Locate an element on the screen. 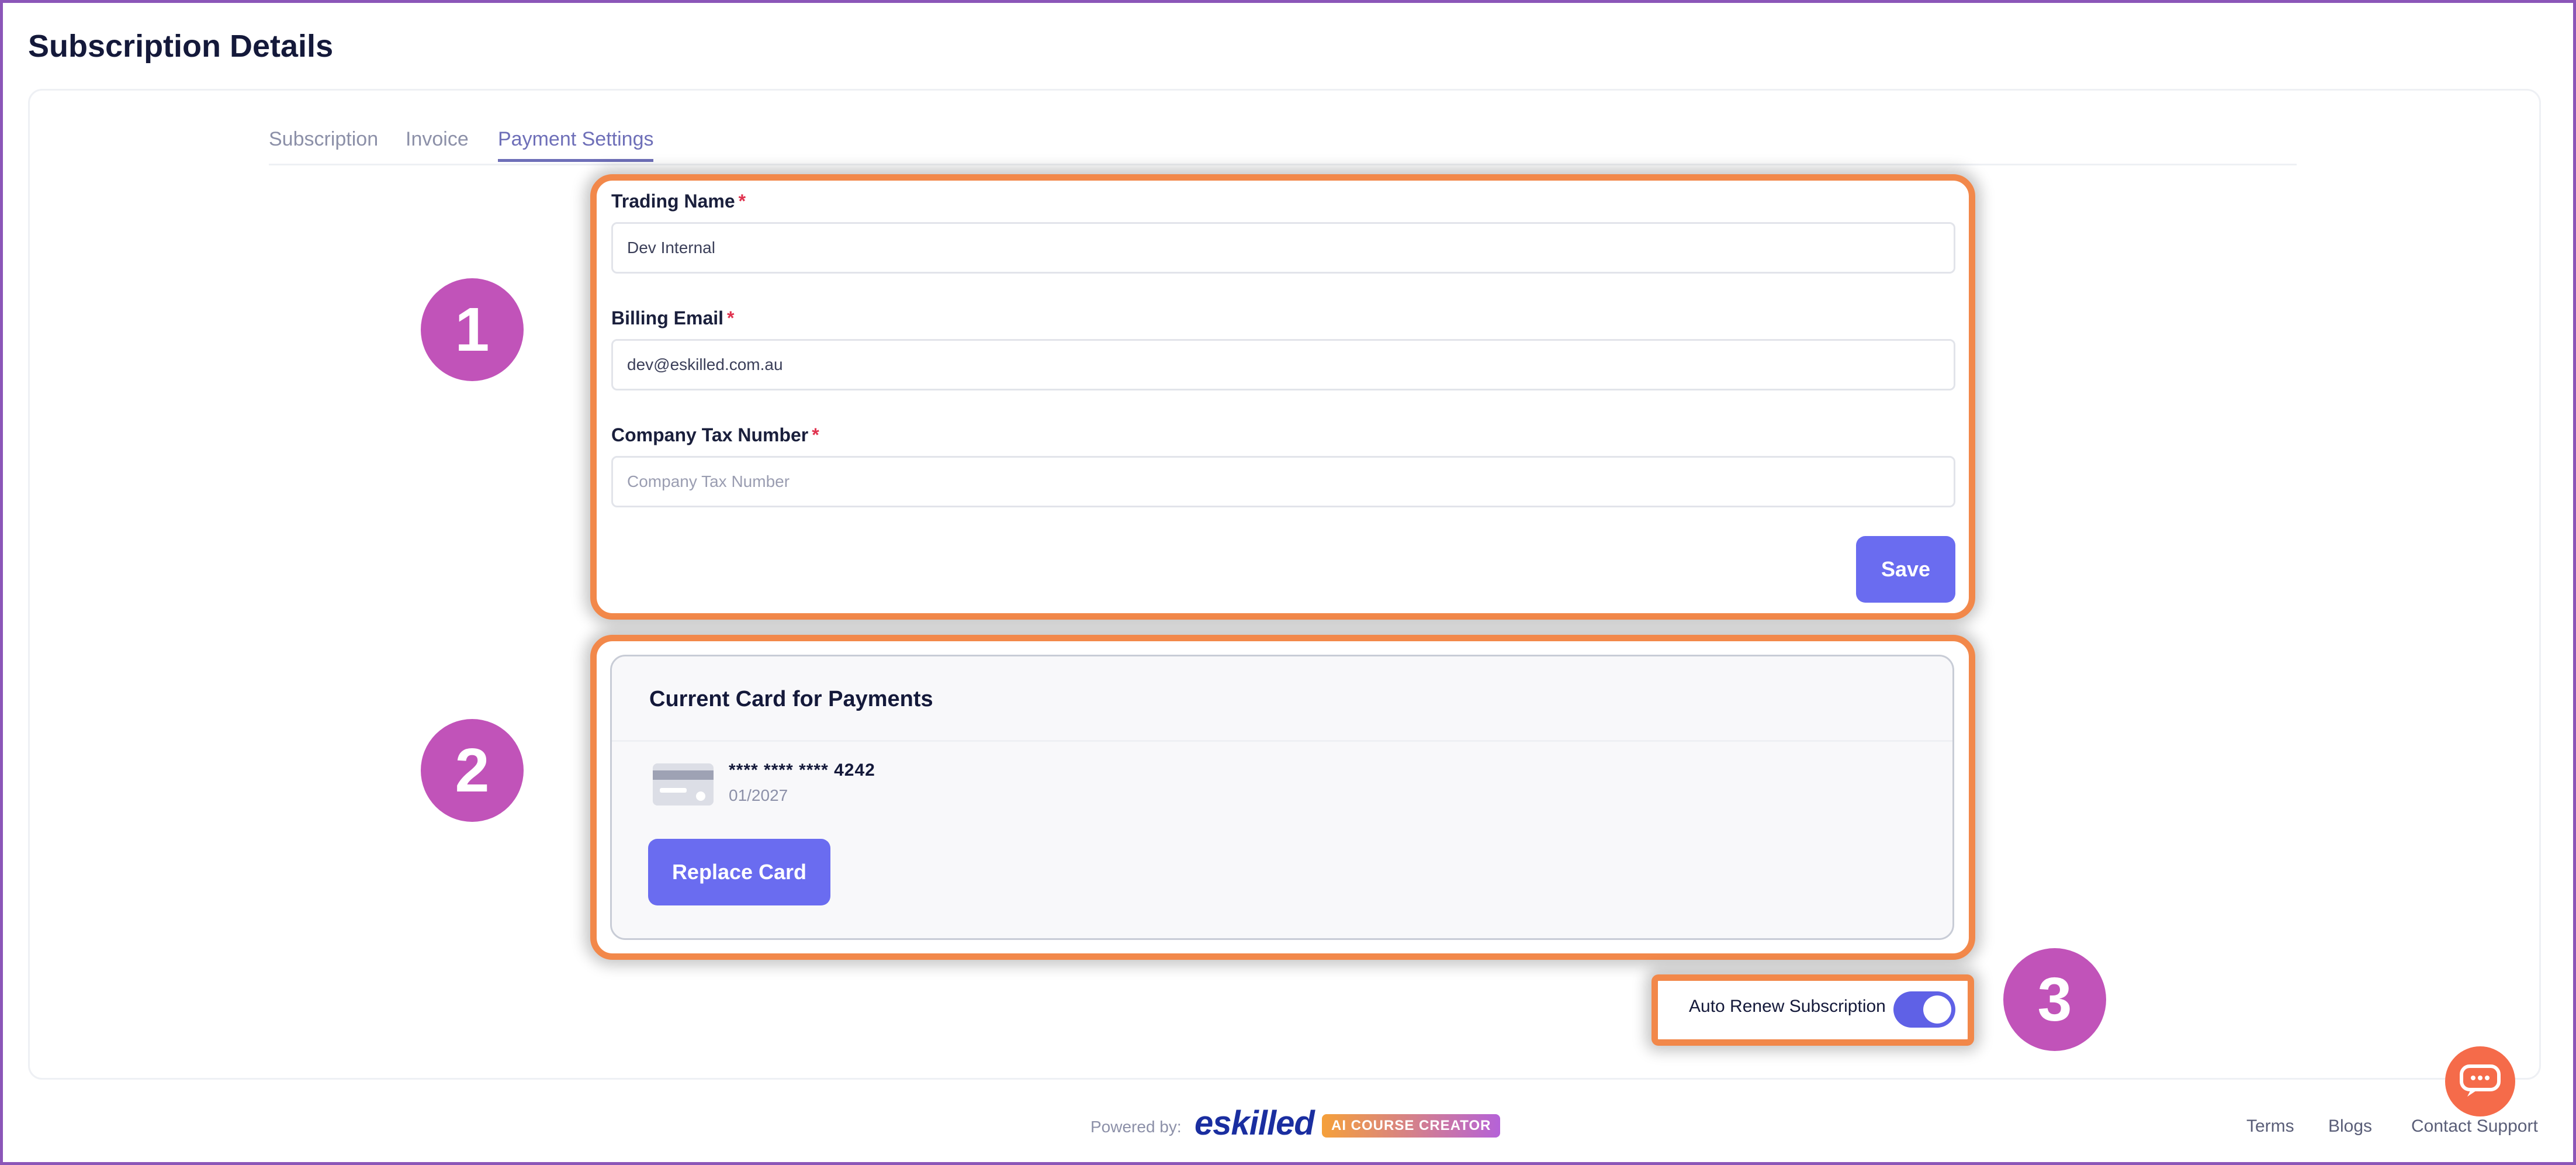 The image size is (2576, 1165). auto-renew-toggle is located at coordinates (1924, 1009).